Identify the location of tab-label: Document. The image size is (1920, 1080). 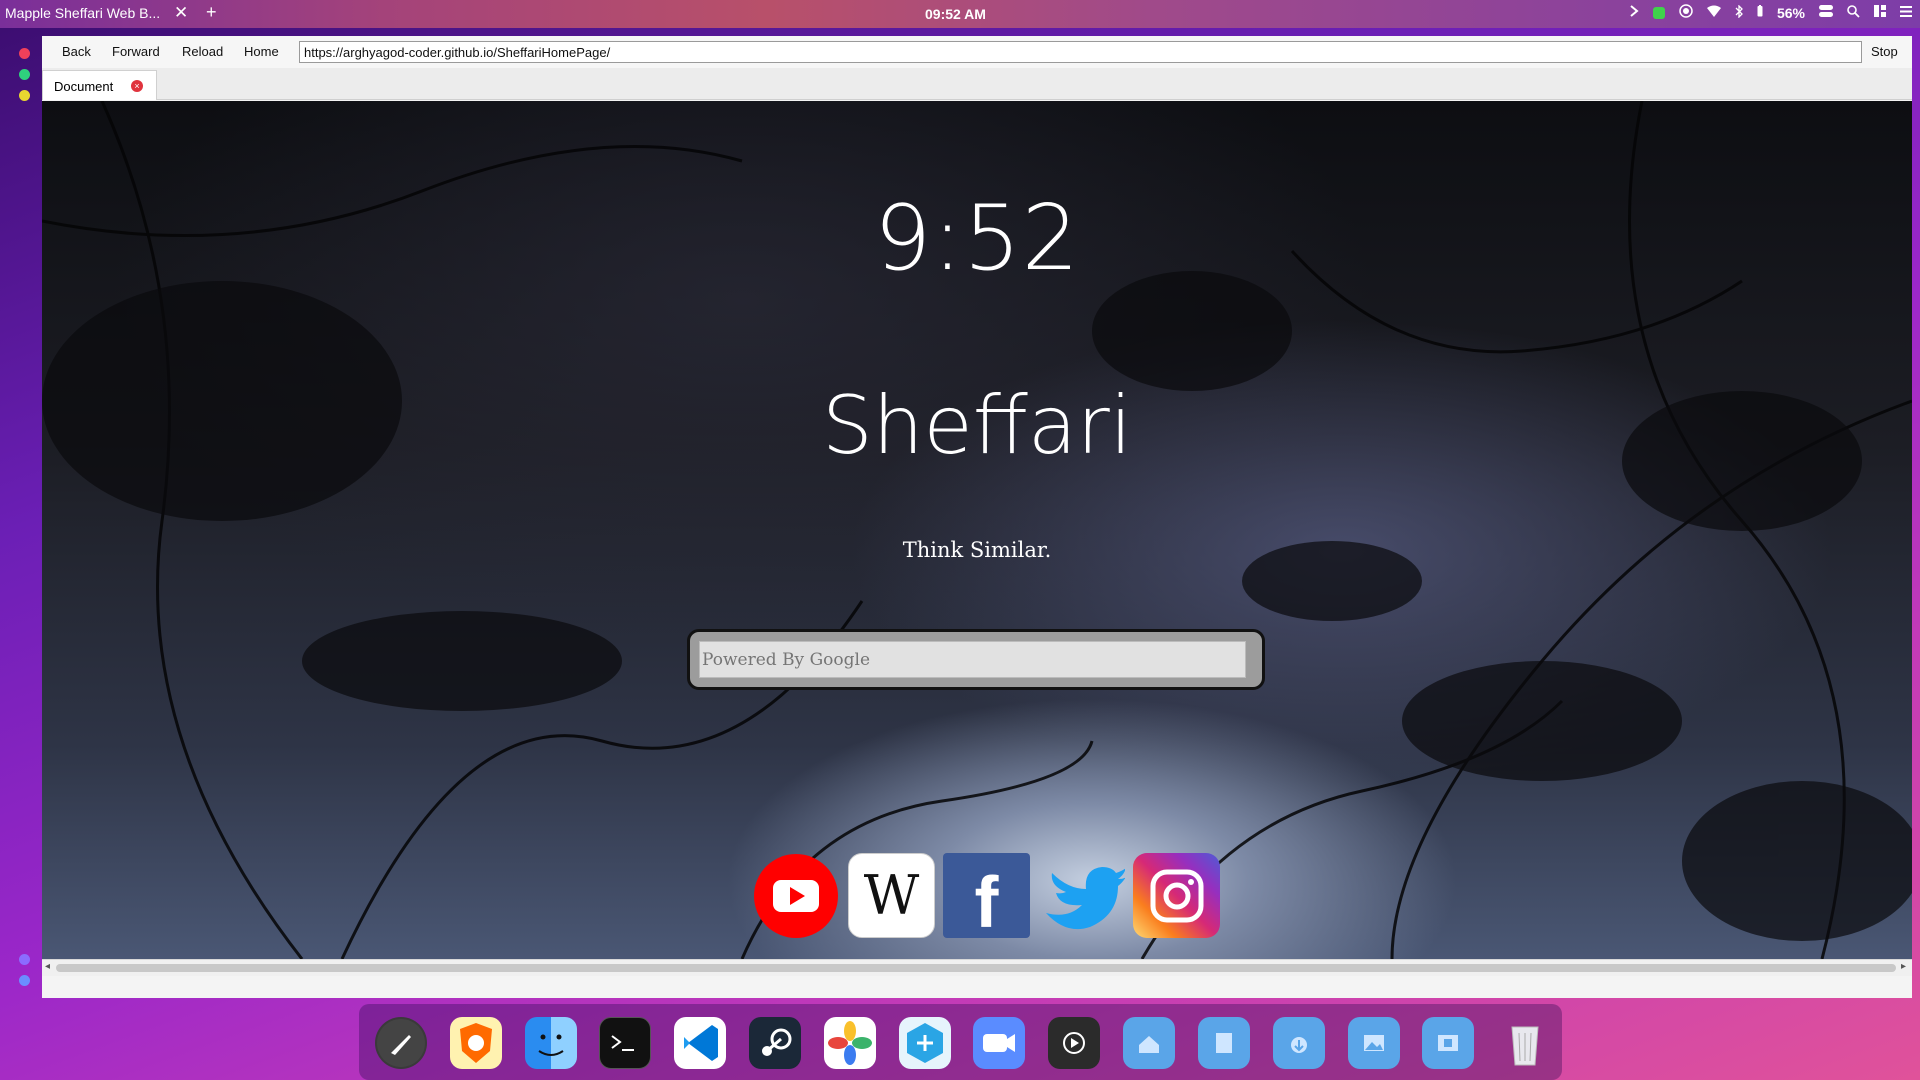
(84, 86).